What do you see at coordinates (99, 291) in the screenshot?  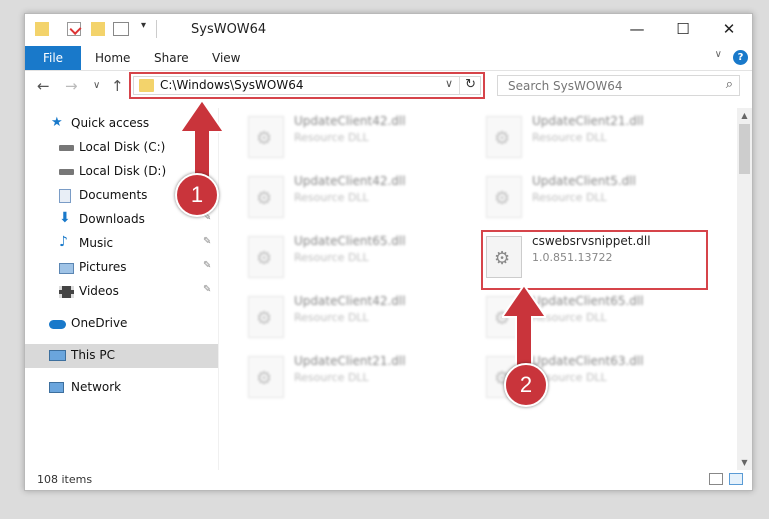 I see `sidebar-item-label: Videos` at bounding box center [99, 291].